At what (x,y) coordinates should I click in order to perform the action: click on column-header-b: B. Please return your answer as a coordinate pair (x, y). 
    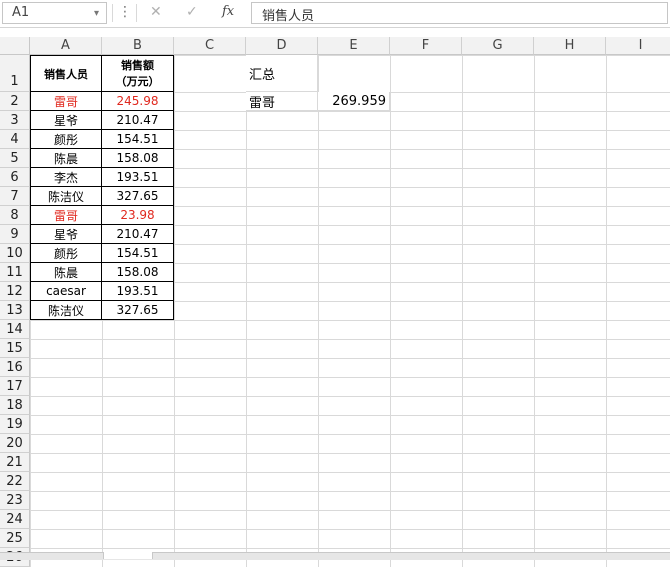
    Looking at the image, I should click on (138, 46).